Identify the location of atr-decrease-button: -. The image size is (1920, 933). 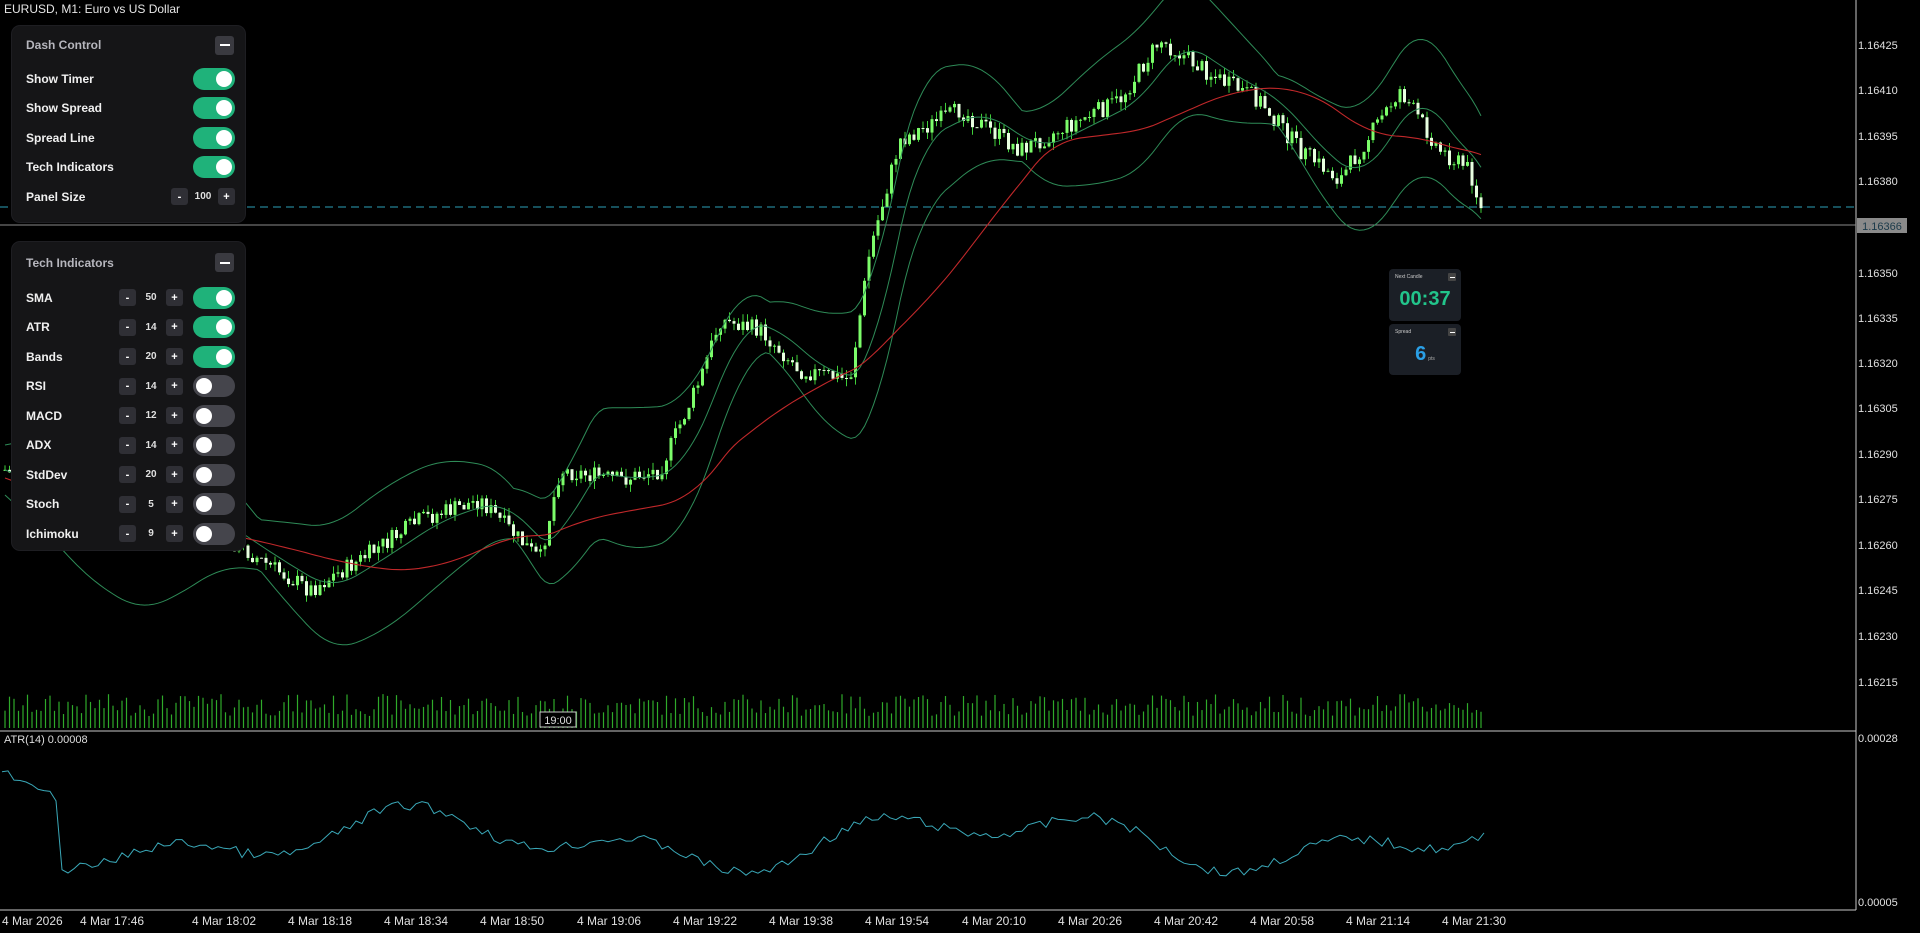
(127, 327).